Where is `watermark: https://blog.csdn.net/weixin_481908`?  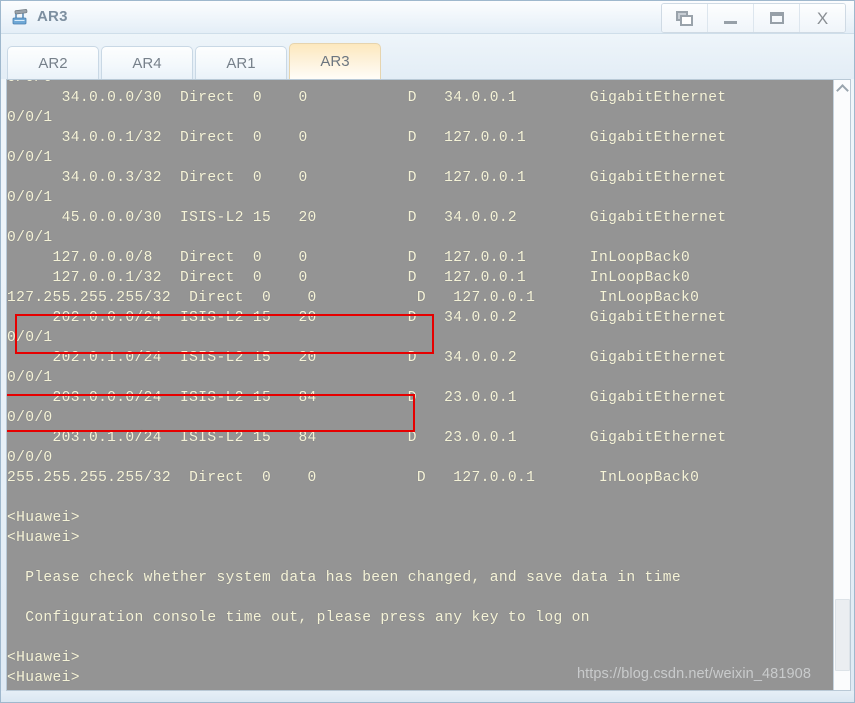
watermark: https://blog.csdn.net/weixin_481908 is located at coordinates (693, 674).